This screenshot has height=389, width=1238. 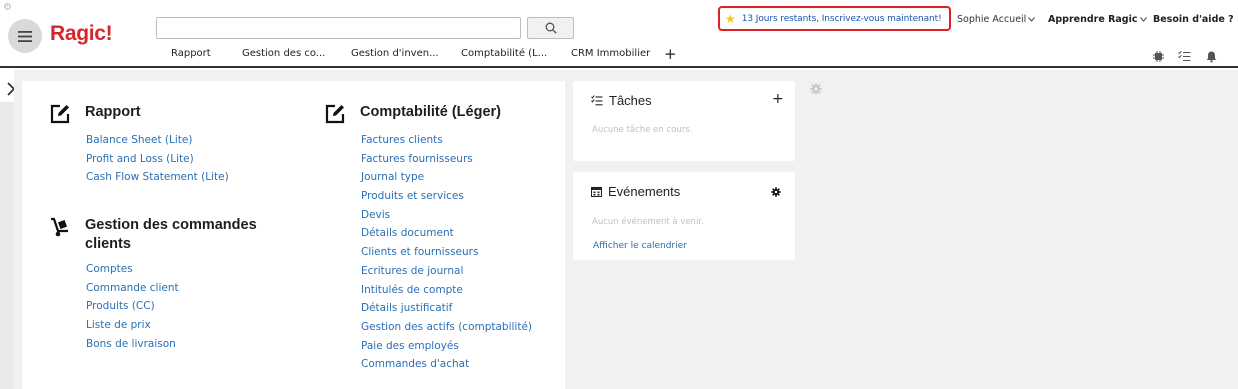 What do you see at coordinates (776, 192) in the screenshot?
I see `events-settings-gear-icon` at bounding box center [776, 192].